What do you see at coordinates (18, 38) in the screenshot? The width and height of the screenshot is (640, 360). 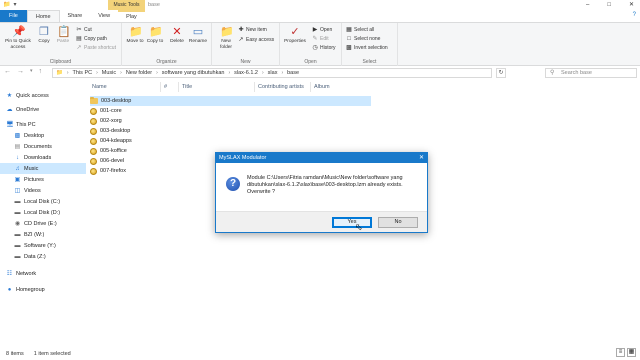 I see `pin-quick-access-button: 📌 Pin to Quick access` at bounding box center [18, 38].